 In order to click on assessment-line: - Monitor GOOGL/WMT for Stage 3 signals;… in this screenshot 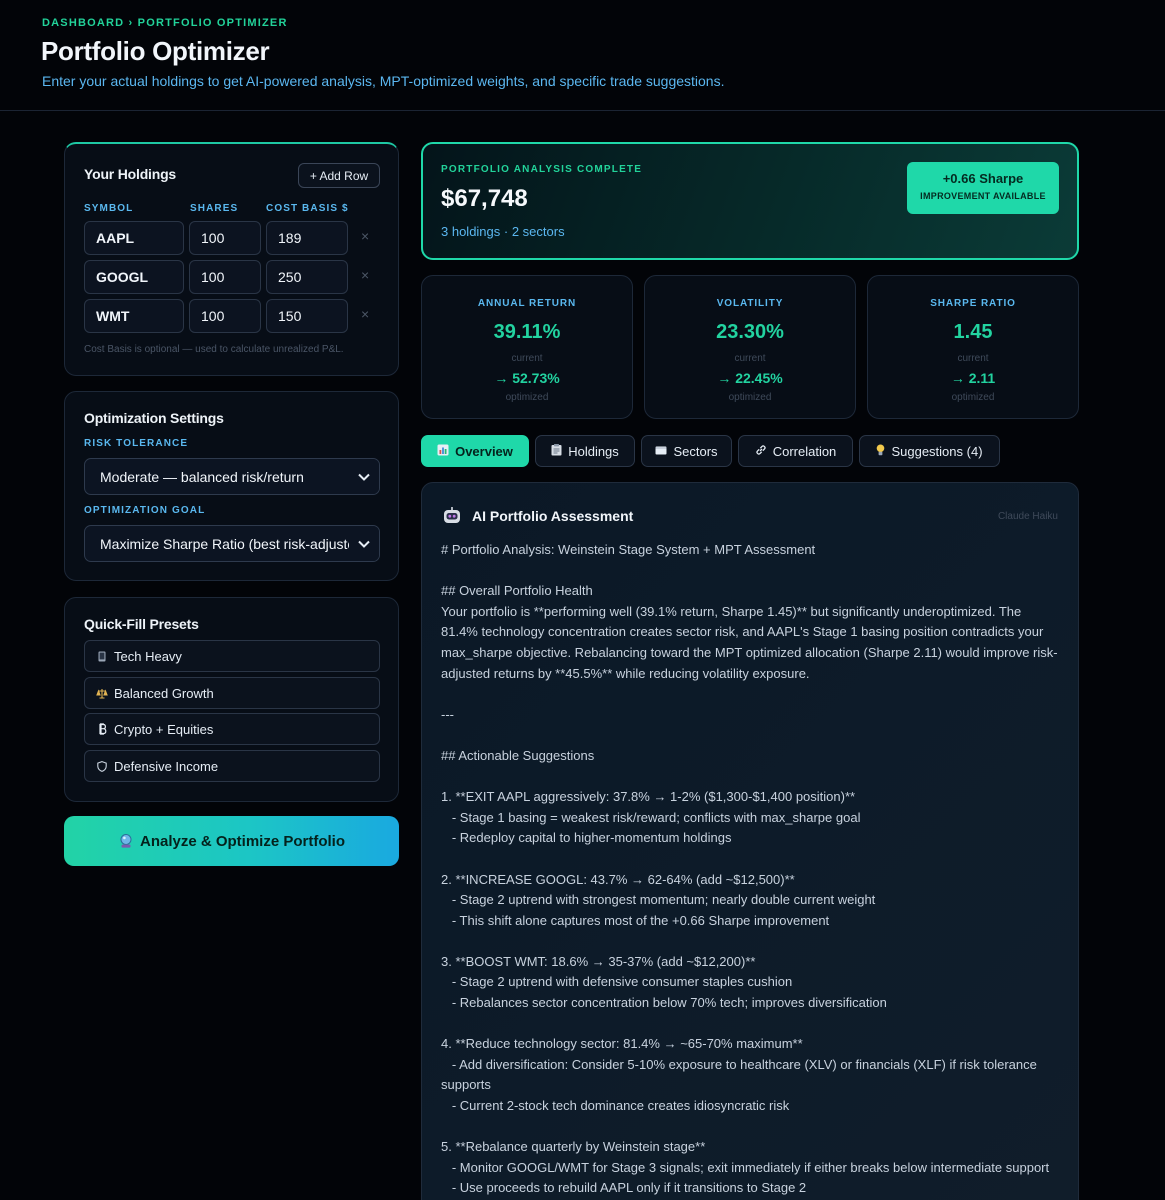, I will do `click(745, 1167)`.